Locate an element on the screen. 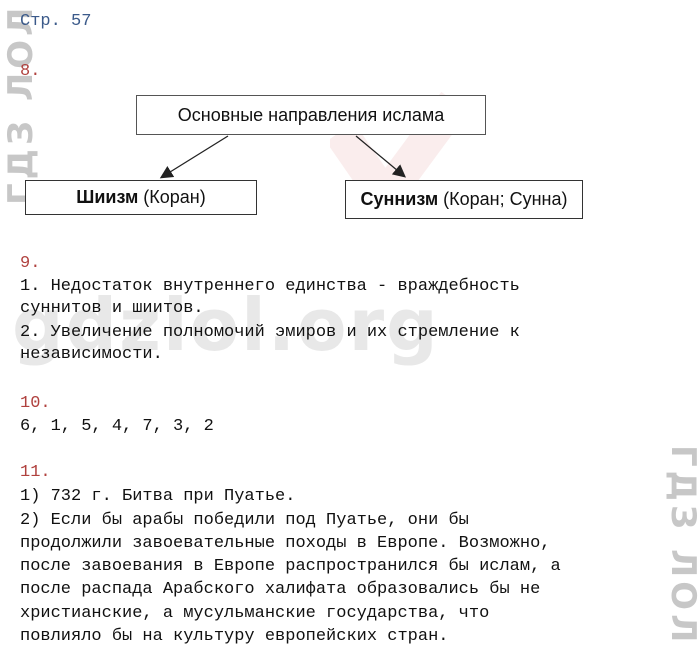  sunnism-sources: (Коран; Сунна) is located at coordinates (505, 199).